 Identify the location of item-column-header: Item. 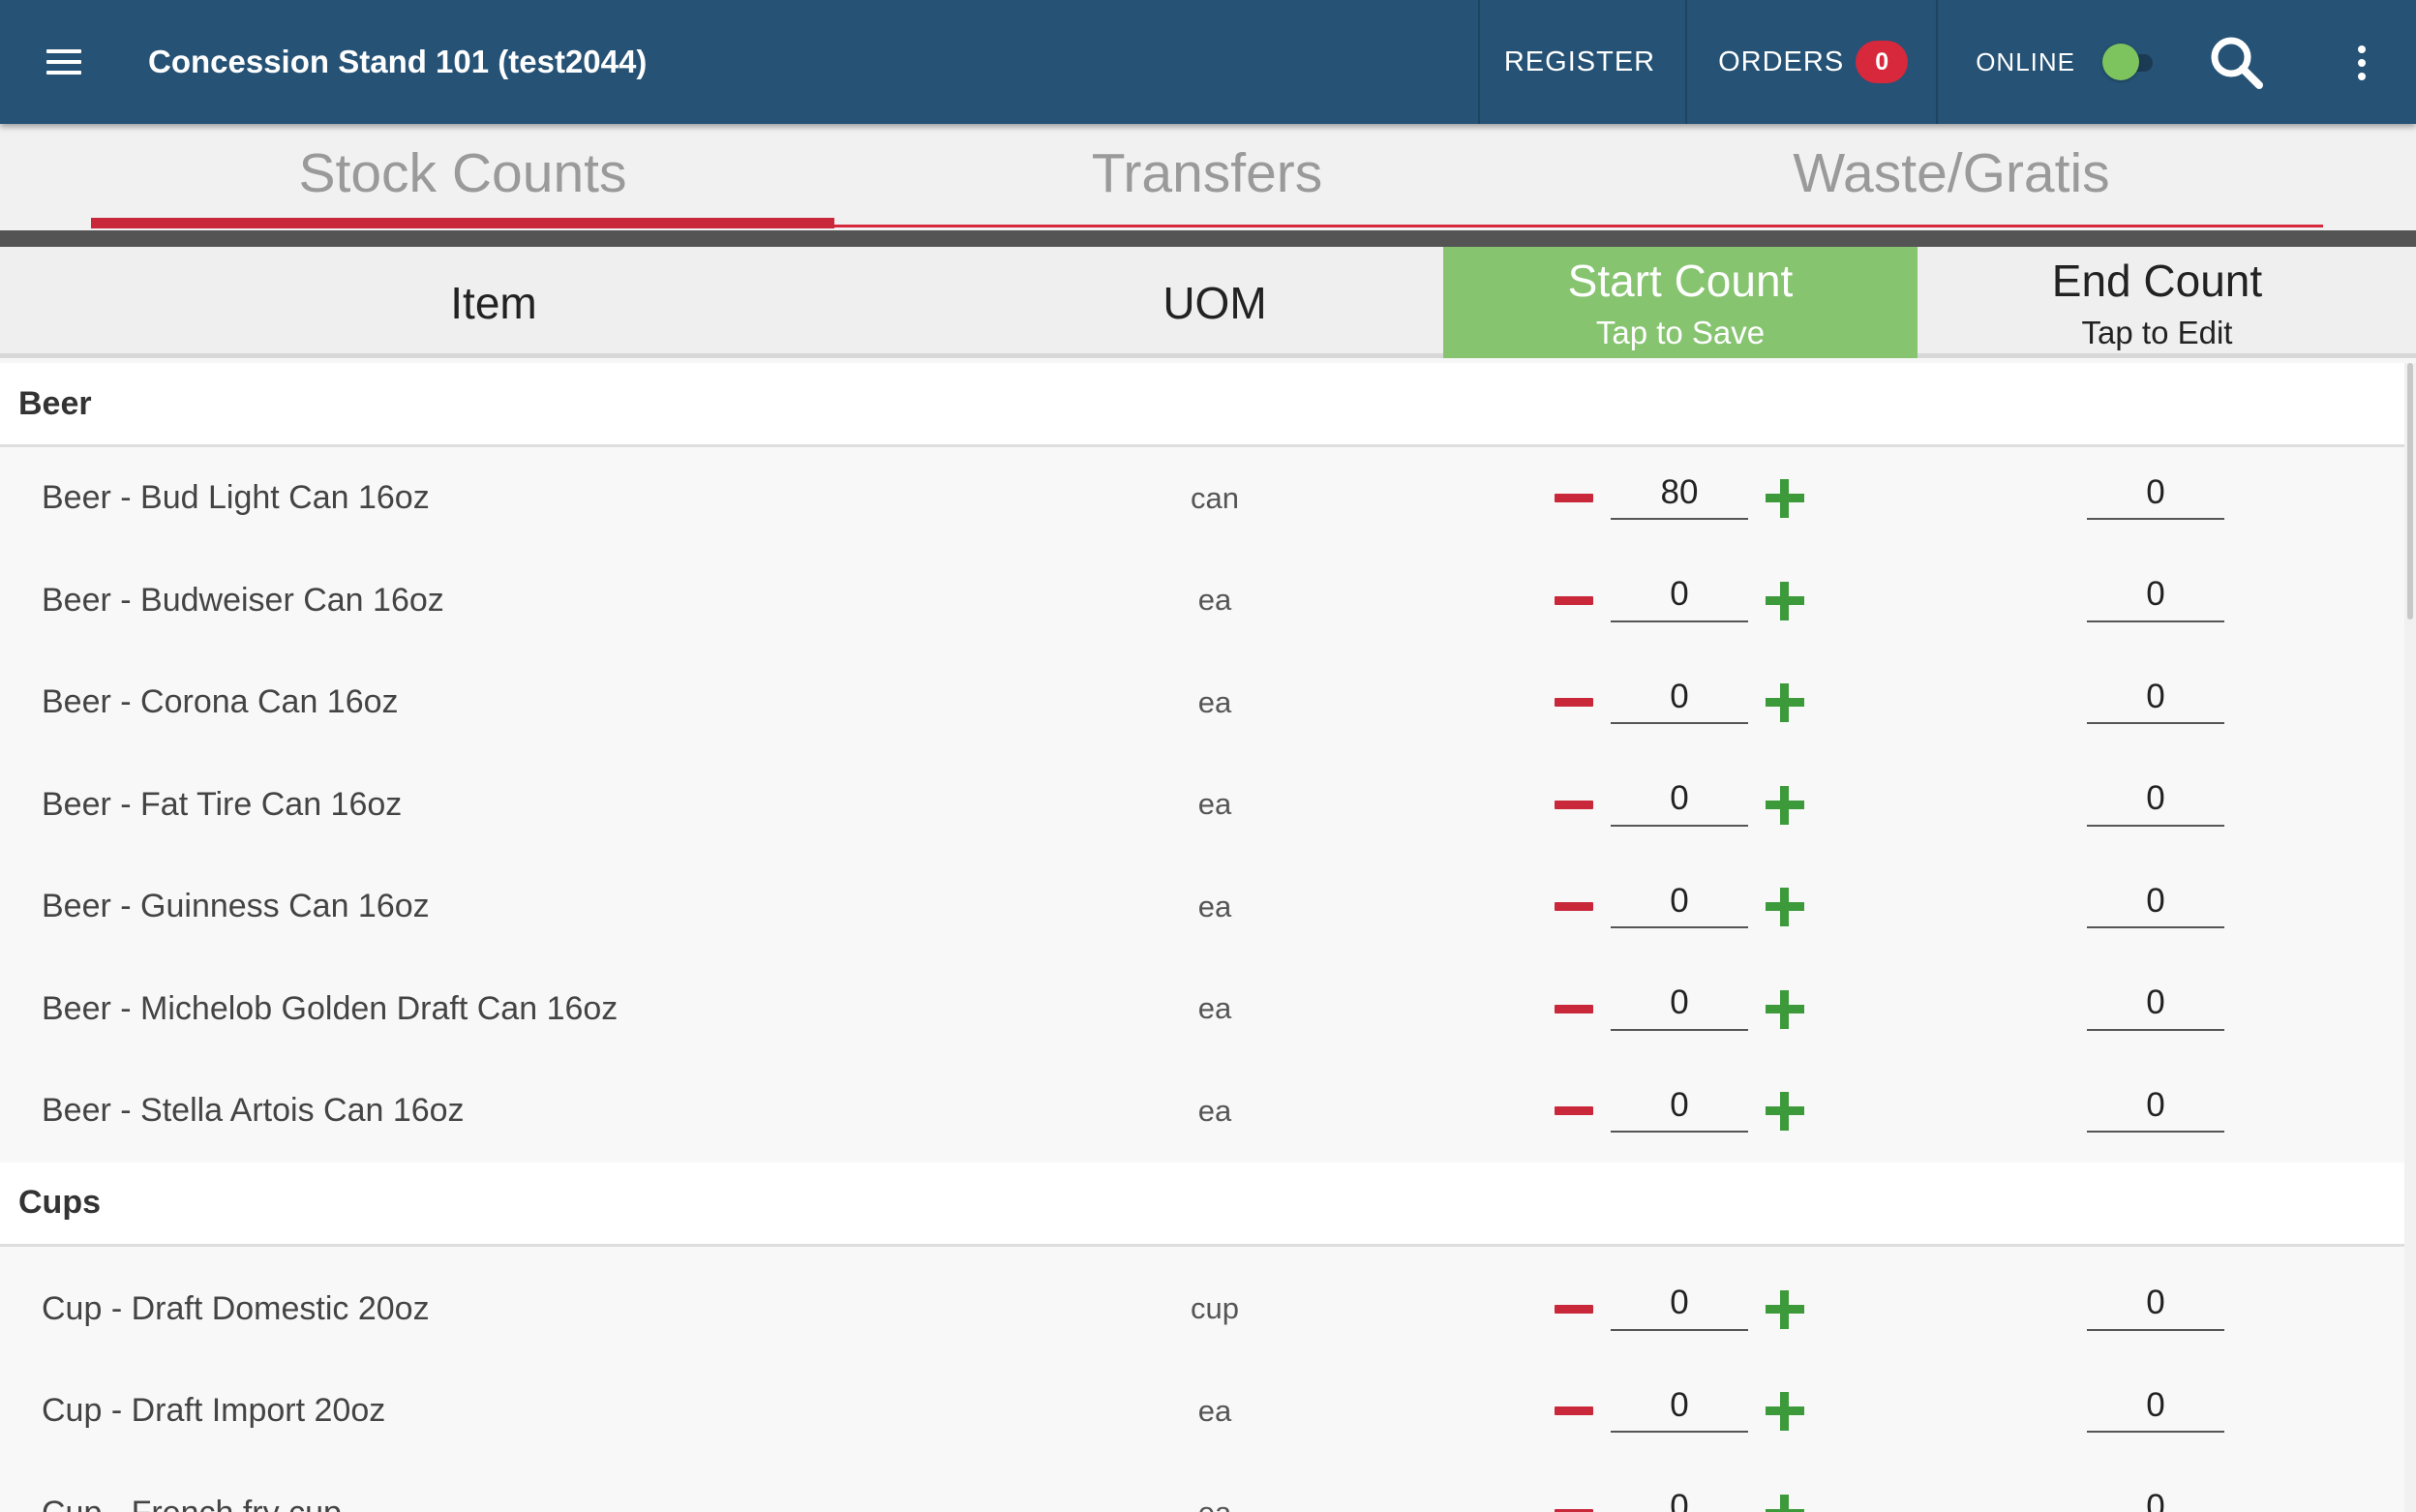
(493, 302).